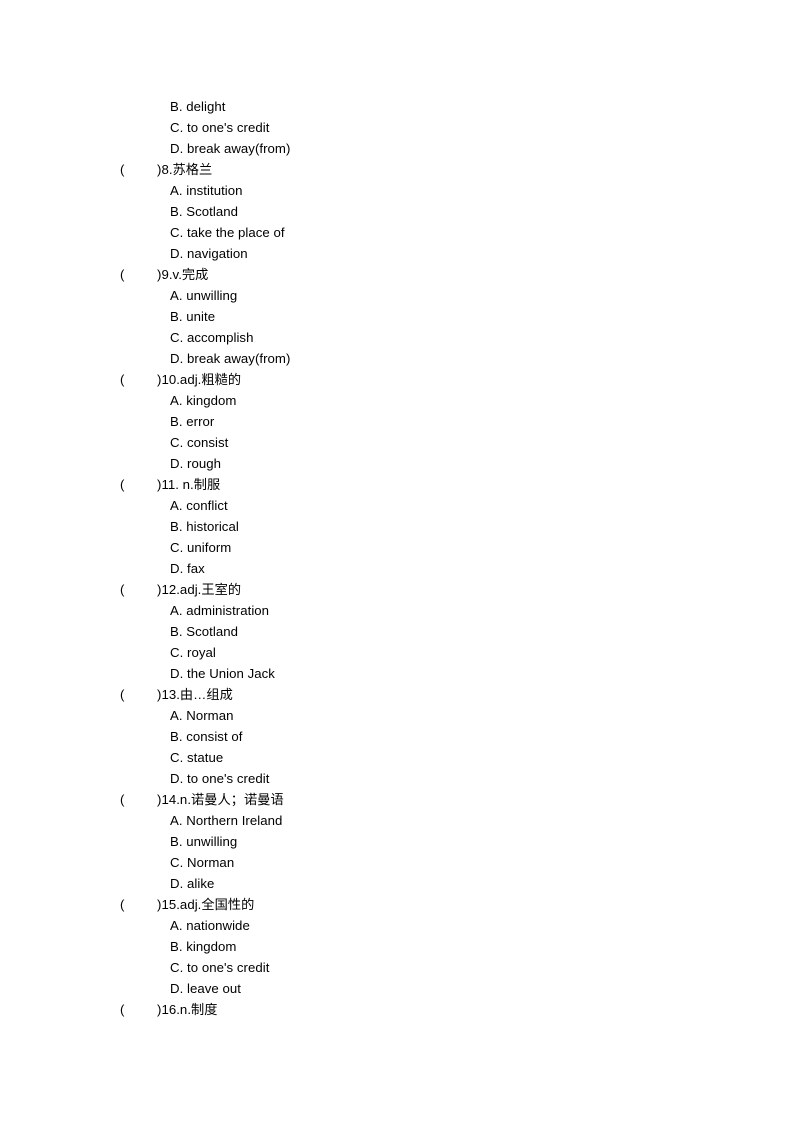  I want to click on question-stem-text: 16.n.制度, so click(189, 1009).